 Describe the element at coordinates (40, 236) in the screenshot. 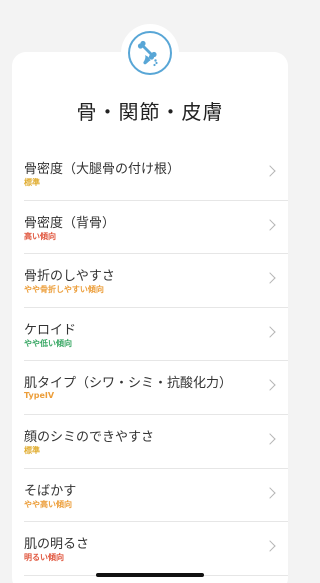

I see `item-value-badge: 高い傾向` at that location.